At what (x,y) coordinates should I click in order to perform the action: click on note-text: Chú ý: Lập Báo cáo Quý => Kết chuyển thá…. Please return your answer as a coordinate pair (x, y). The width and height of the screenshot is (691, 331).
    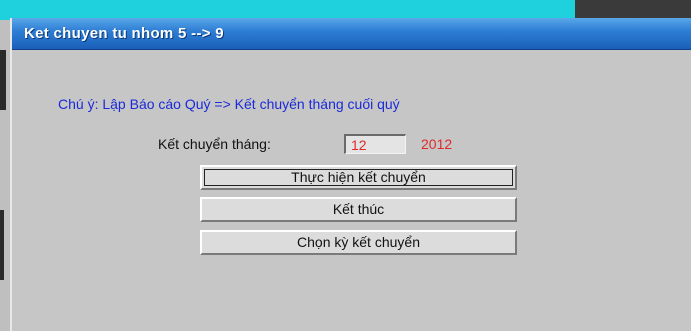
    Looking at the image, I should click on (229, 104).